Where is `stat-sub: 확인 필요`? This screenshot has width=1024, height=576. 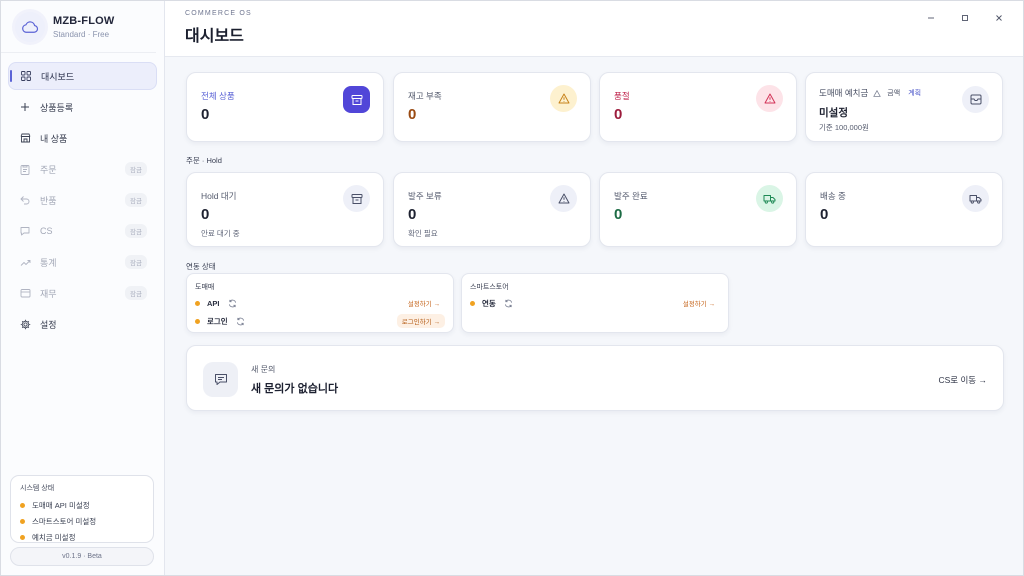
stat-sub: 확인 필요 is located at coordinates (423, 233).